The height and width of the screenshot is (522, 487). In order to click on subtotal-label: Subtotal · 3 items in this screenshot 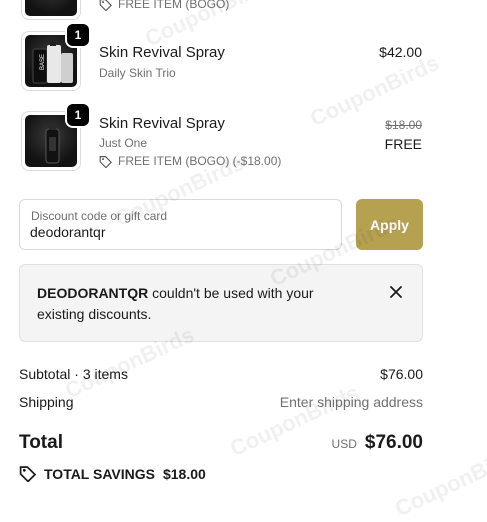, I will do `click(73, 374)`.